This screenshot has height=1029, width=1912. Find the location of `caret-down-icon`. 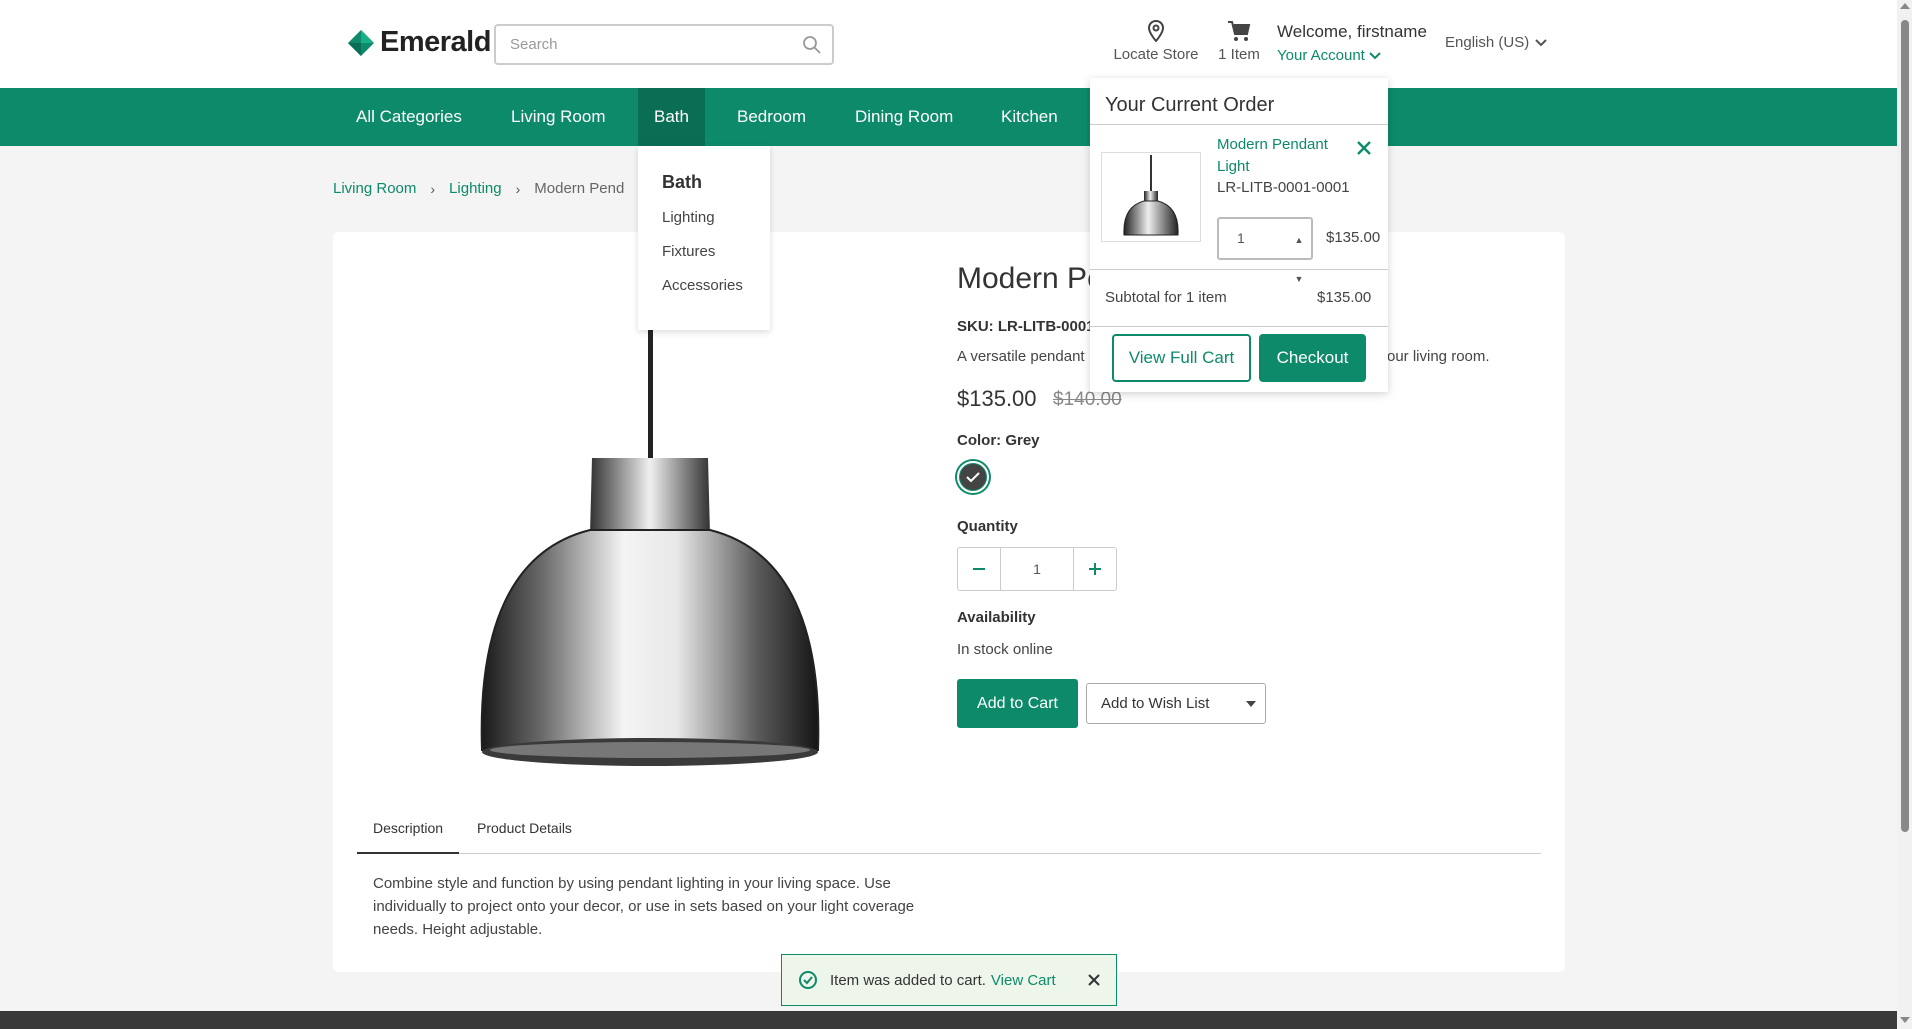

caret-down-icon is located at coordinates (1251, 703).